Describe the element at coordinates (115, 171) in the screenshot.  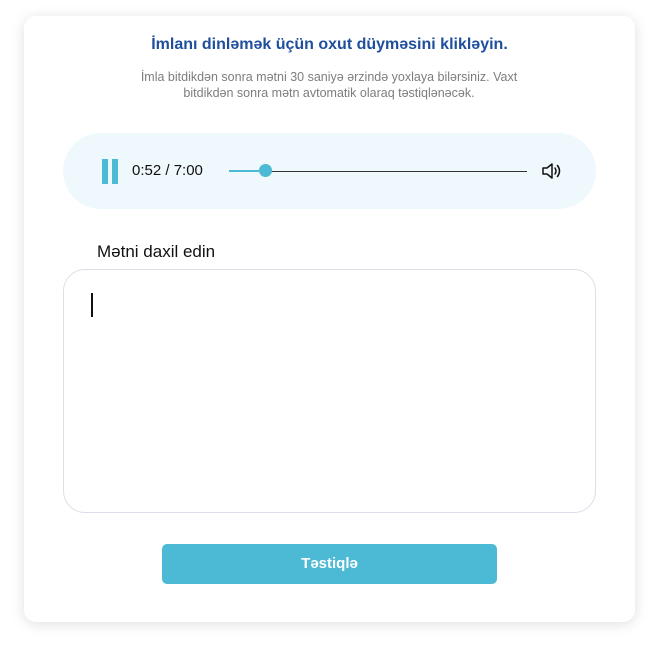
I see `pause-icon-bar` at that location.